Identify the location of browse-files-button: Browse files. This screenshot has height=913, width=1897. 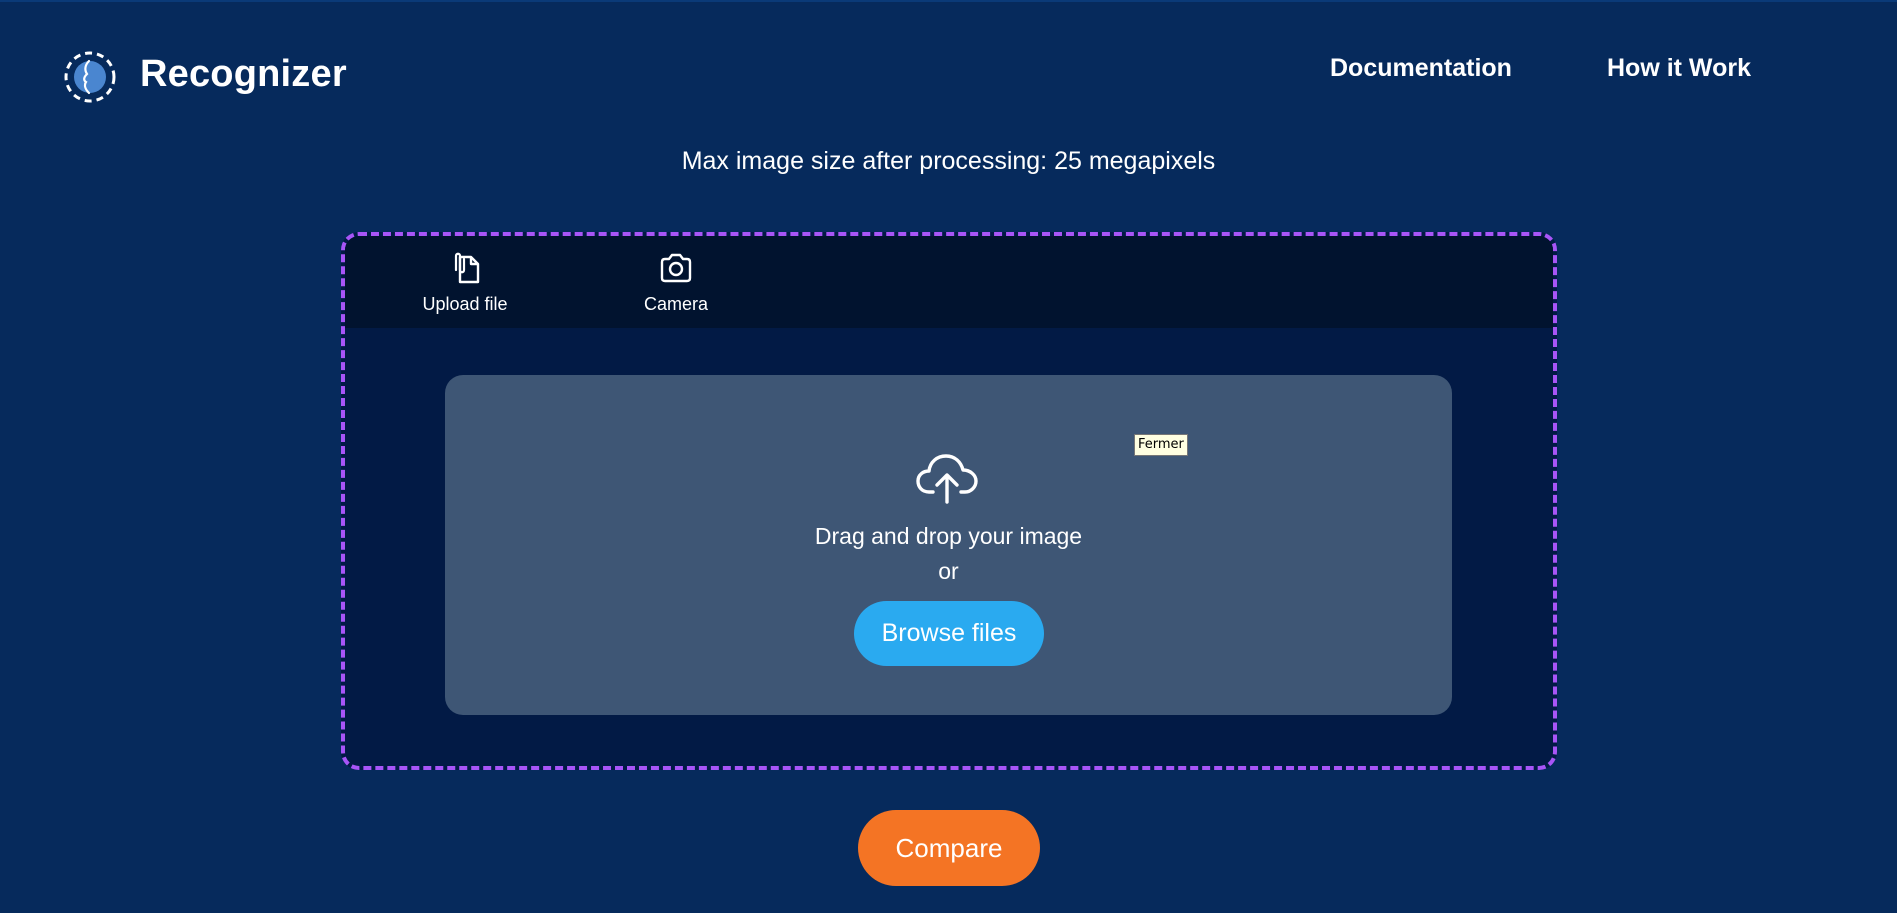
(949, 633).